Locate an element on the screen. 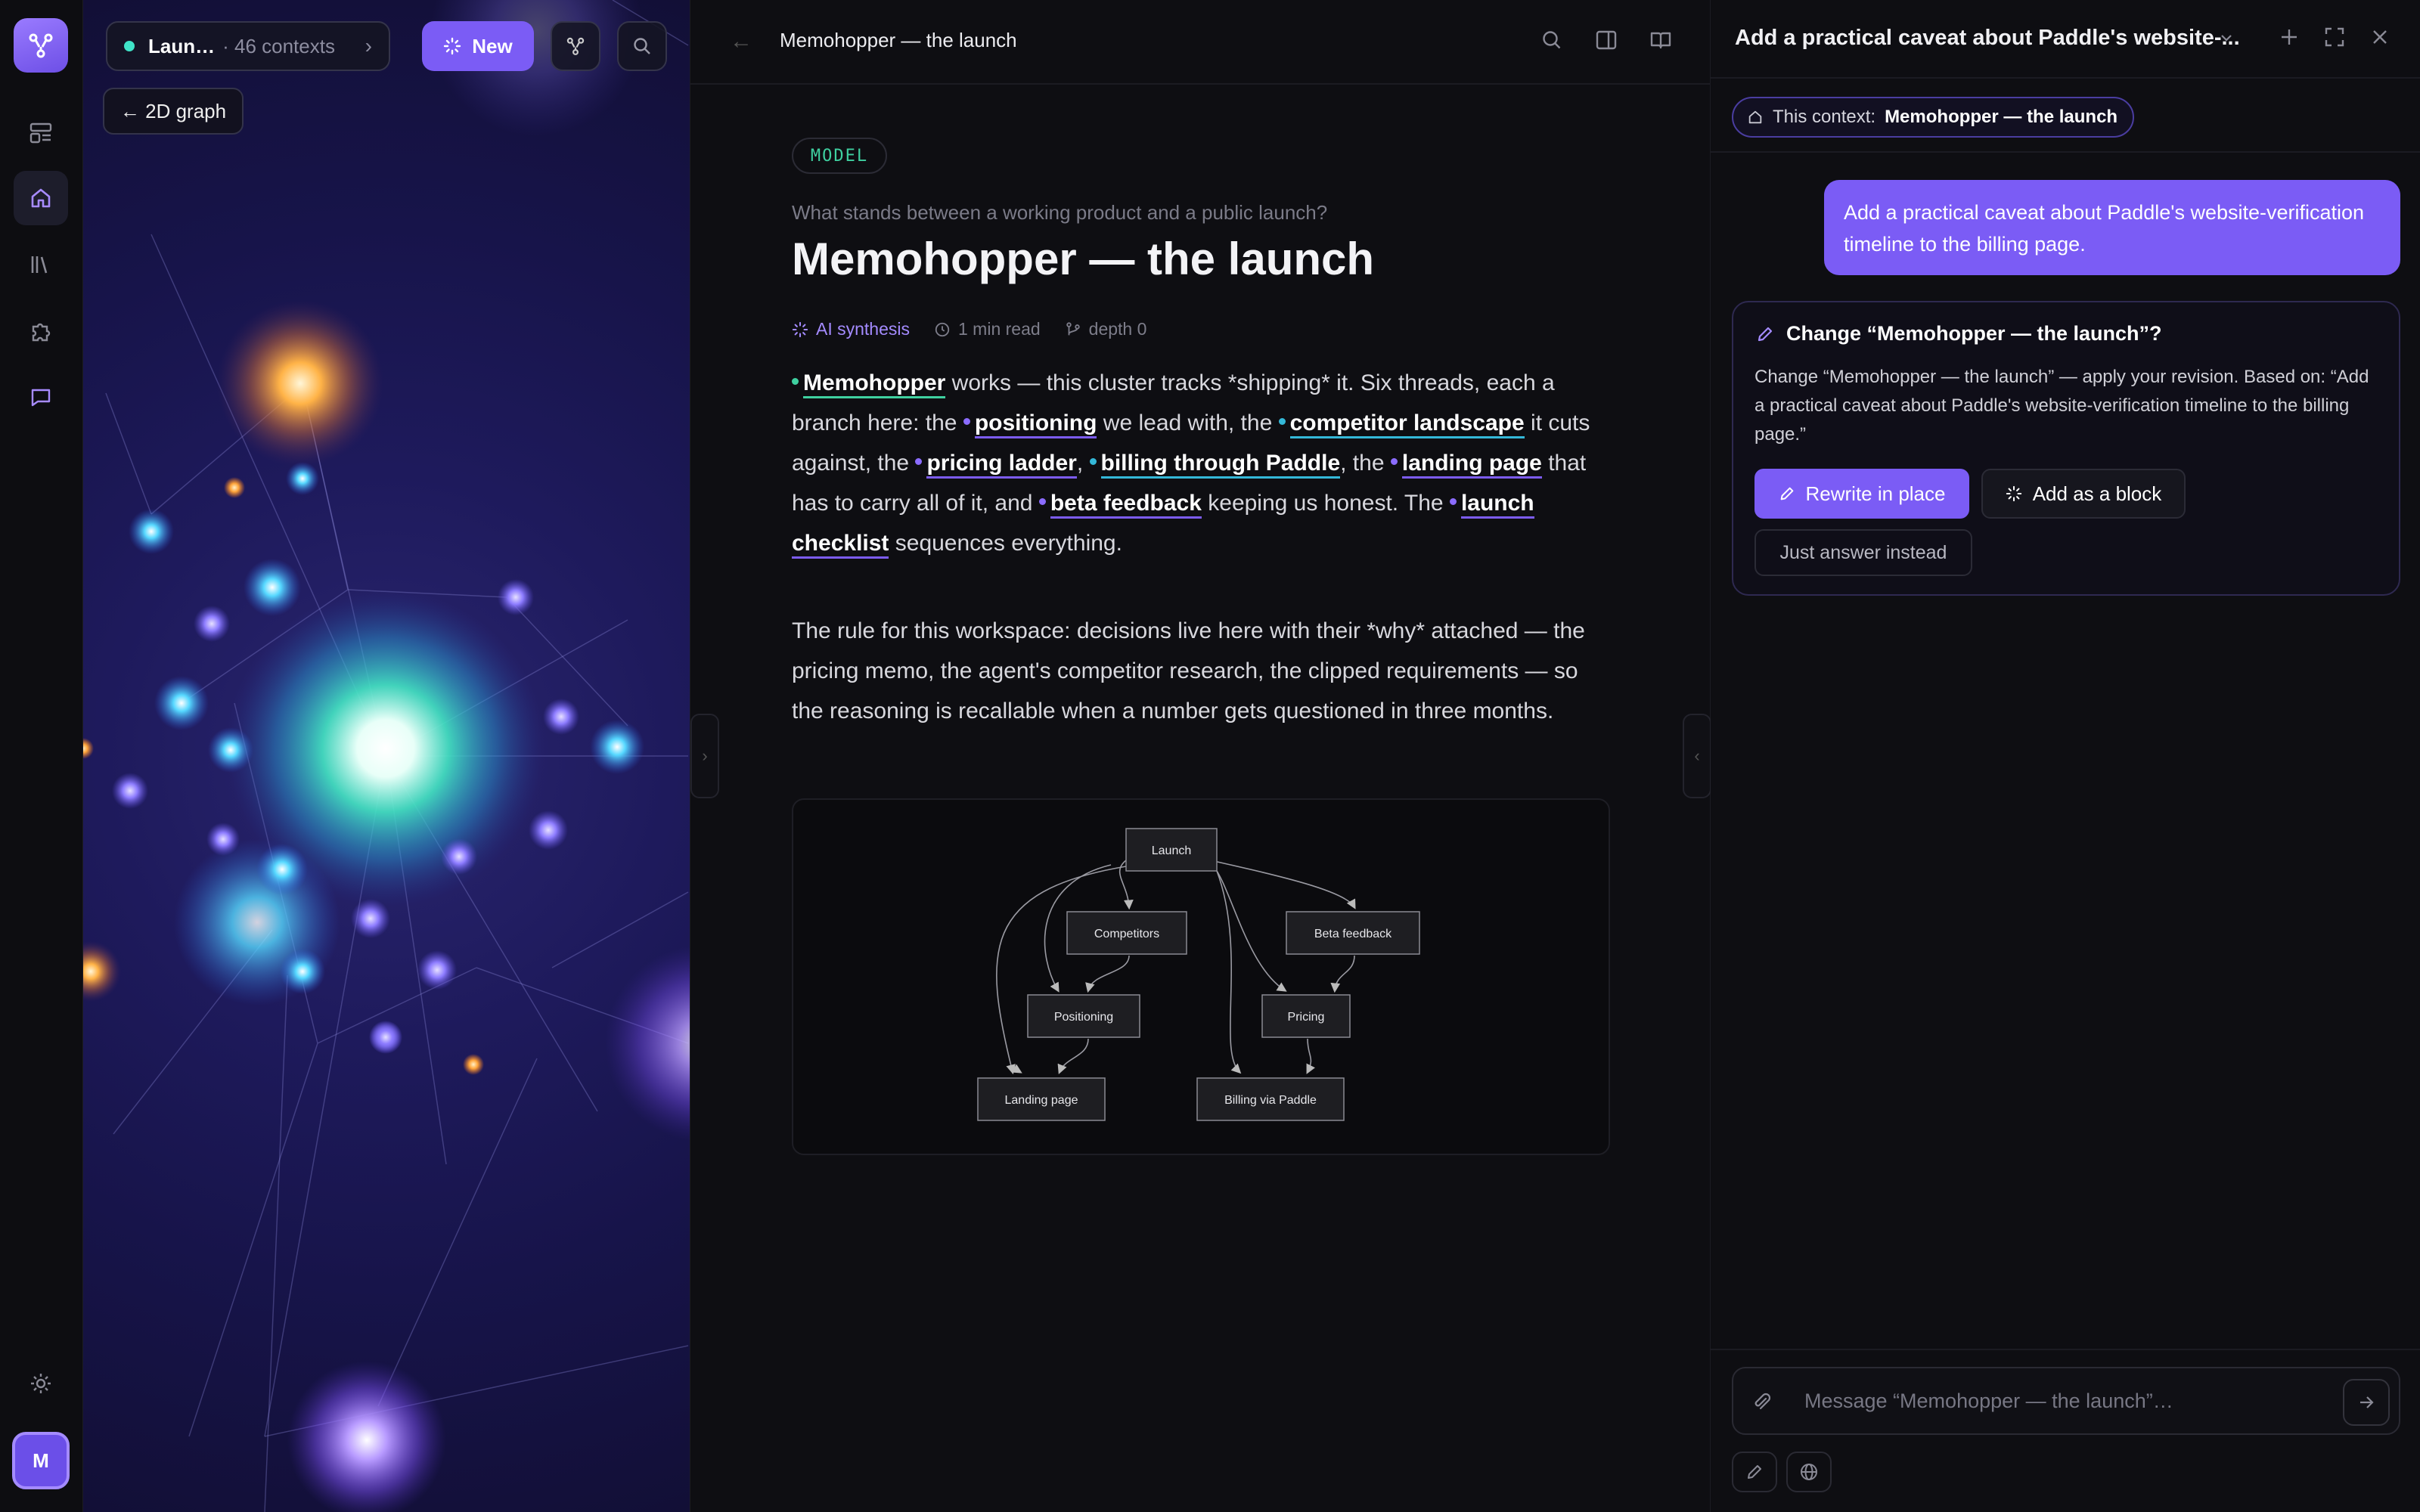  left-rail: M is located at coordinates (41, 756).